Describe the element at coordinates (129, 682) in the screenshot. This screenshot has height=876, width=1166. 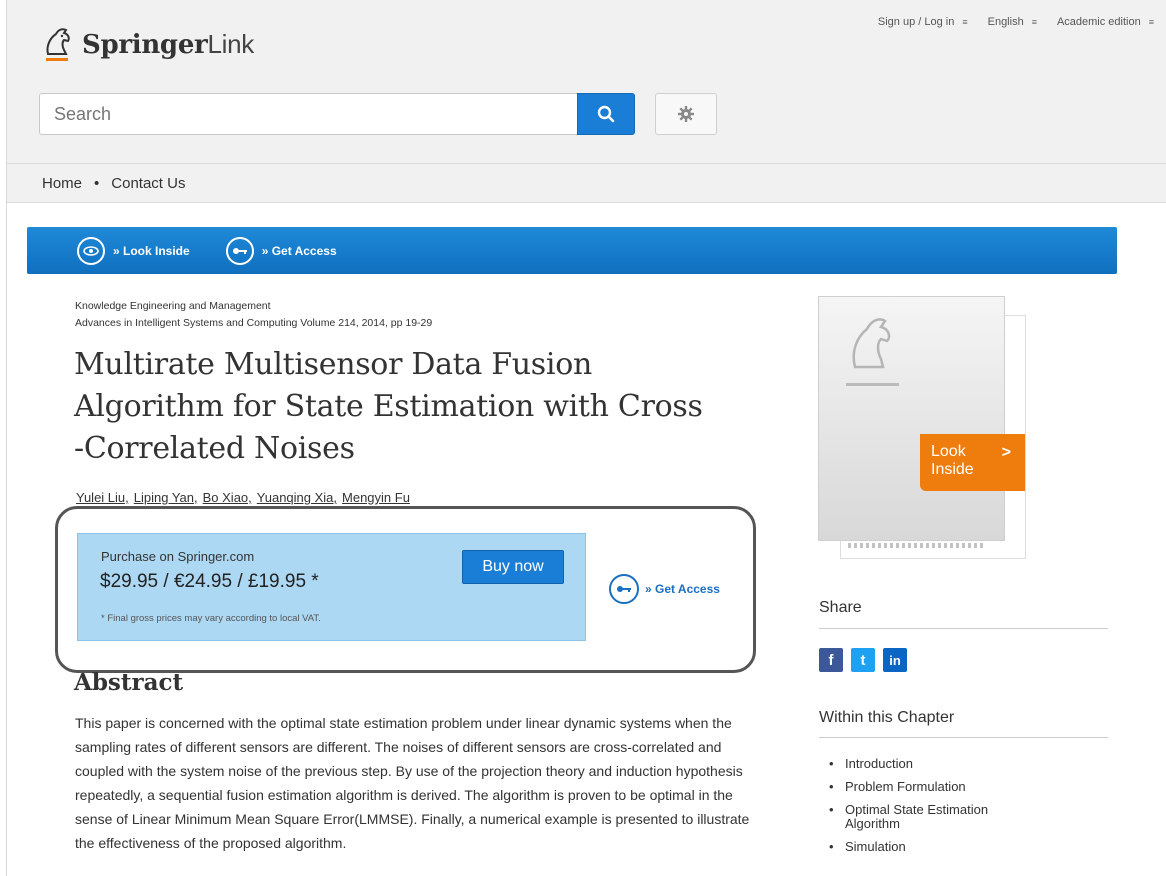
I see `abstract-heading: Abstract` at that location.